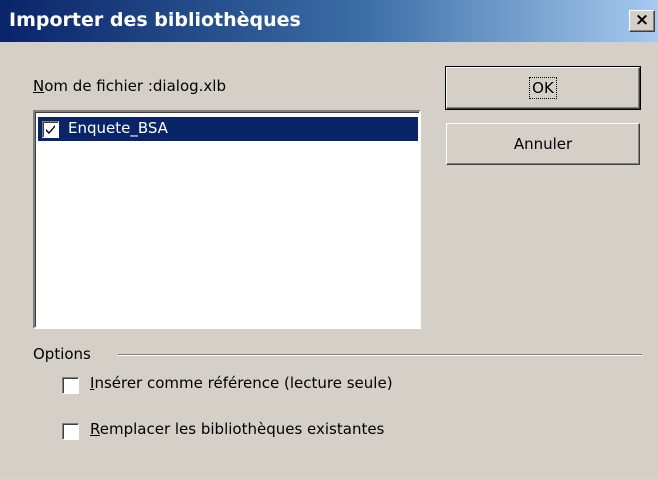  I want to click on library-item-label: Enquete_BSA, so click(118, 128).